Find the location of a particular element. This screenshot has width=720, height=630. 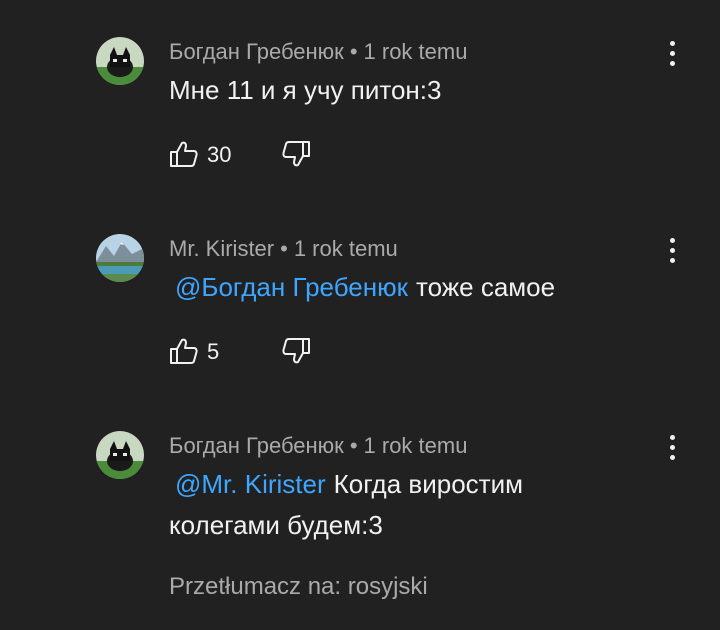

mention-link: @Богдан Гребенюк is located at coordinates (292, 287).